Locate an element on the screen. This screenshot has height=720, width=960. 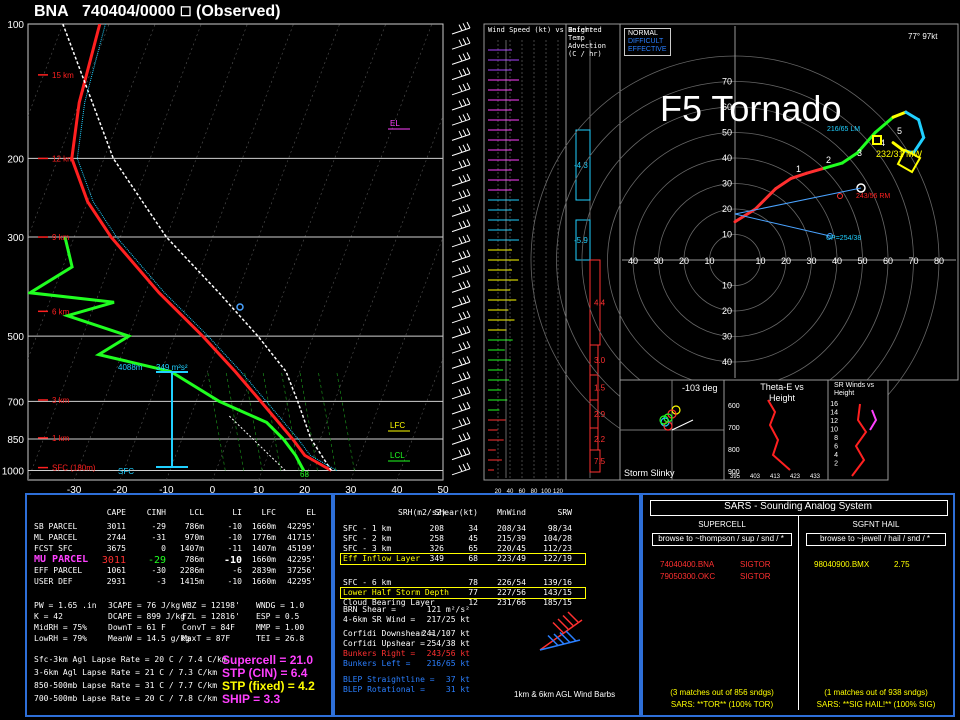
parcel-header: LI is located at coordinates (237, 512).